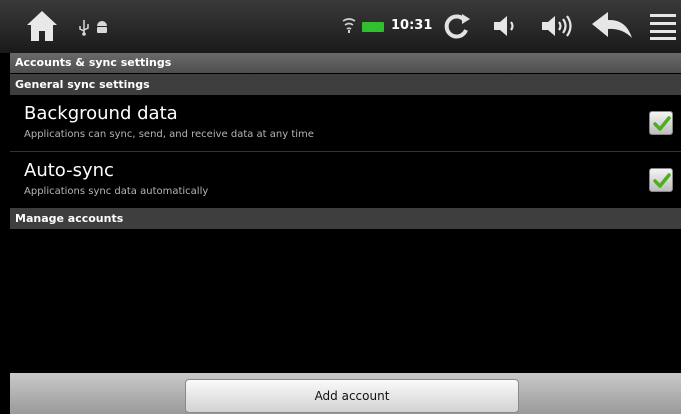 Image resolution: width=681 pixels, height=414 pixels. Describe the element at coordinates (412, 25) in the screenshot. I see `status-clock: 10:31` at that location.